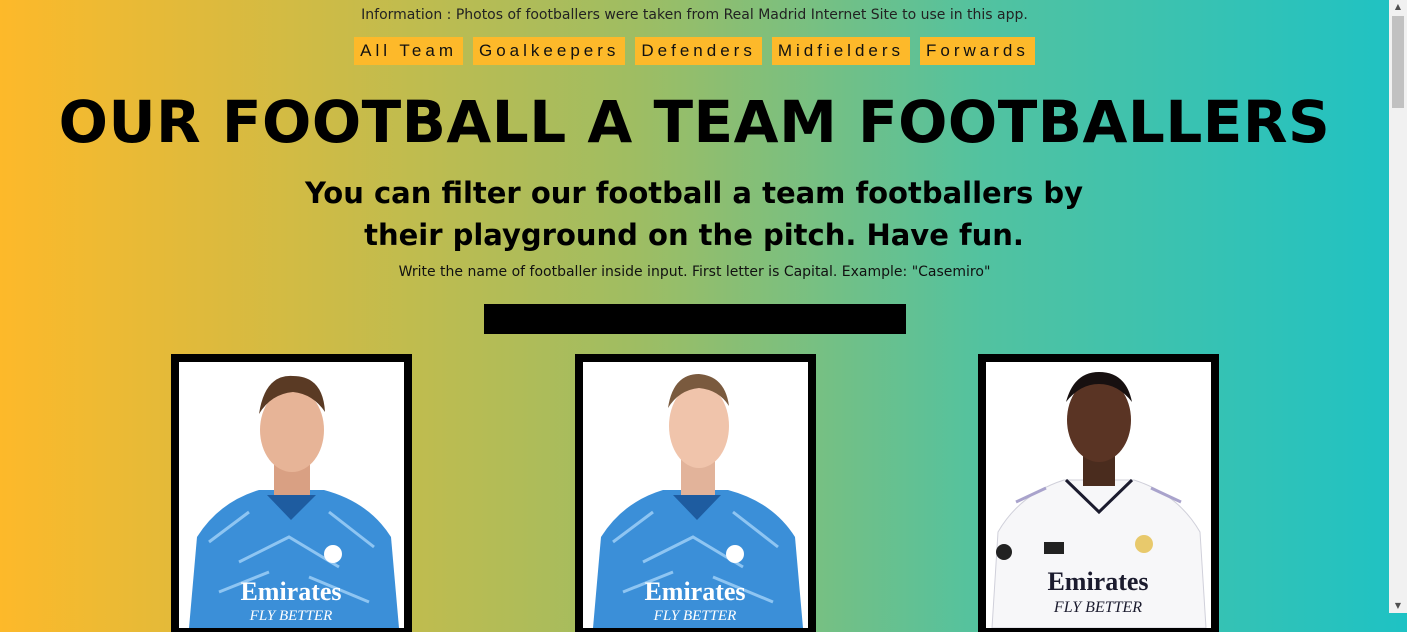 This screenshot has width=1407, height=632. What do you see at coordinates (1398, 7) in the screenshot?
I see `scroll-up-icon: ▲` at bounding box center [1398, 7].